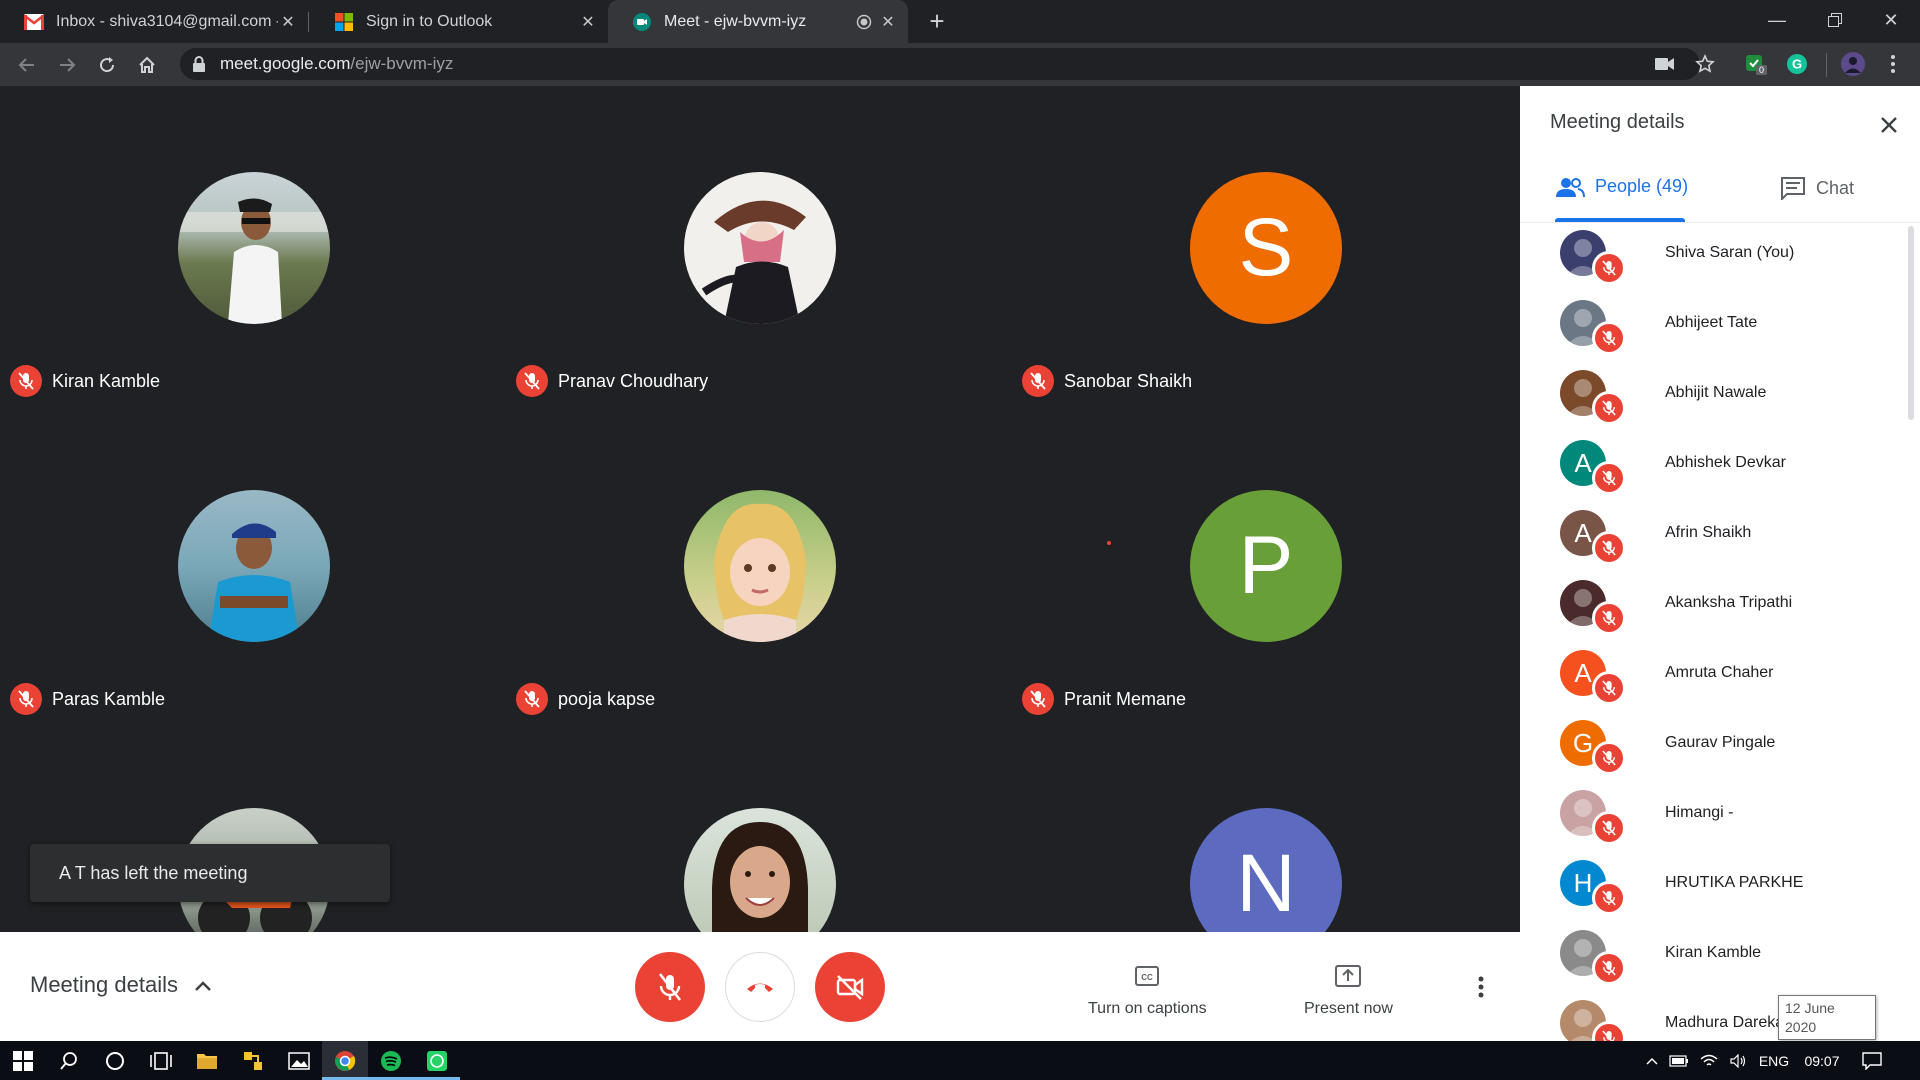 The height and width of the screenshot is (1080, 1920). What do you see at coordinates (115, 1060) in the screenshot?
I see `cortana-icon` at bounding box center [115, 1060].